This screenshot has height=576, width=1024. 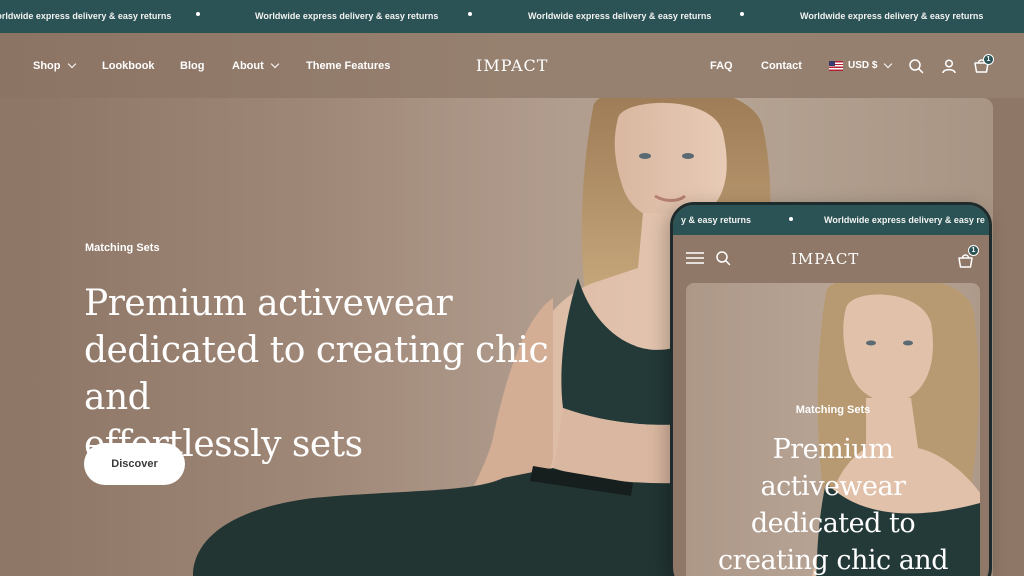 What do you see at coordinates (316, 374) in the screenshot?
I see `hero-title-line: dedicated to creating chic and` at bounding box center [316, 374].